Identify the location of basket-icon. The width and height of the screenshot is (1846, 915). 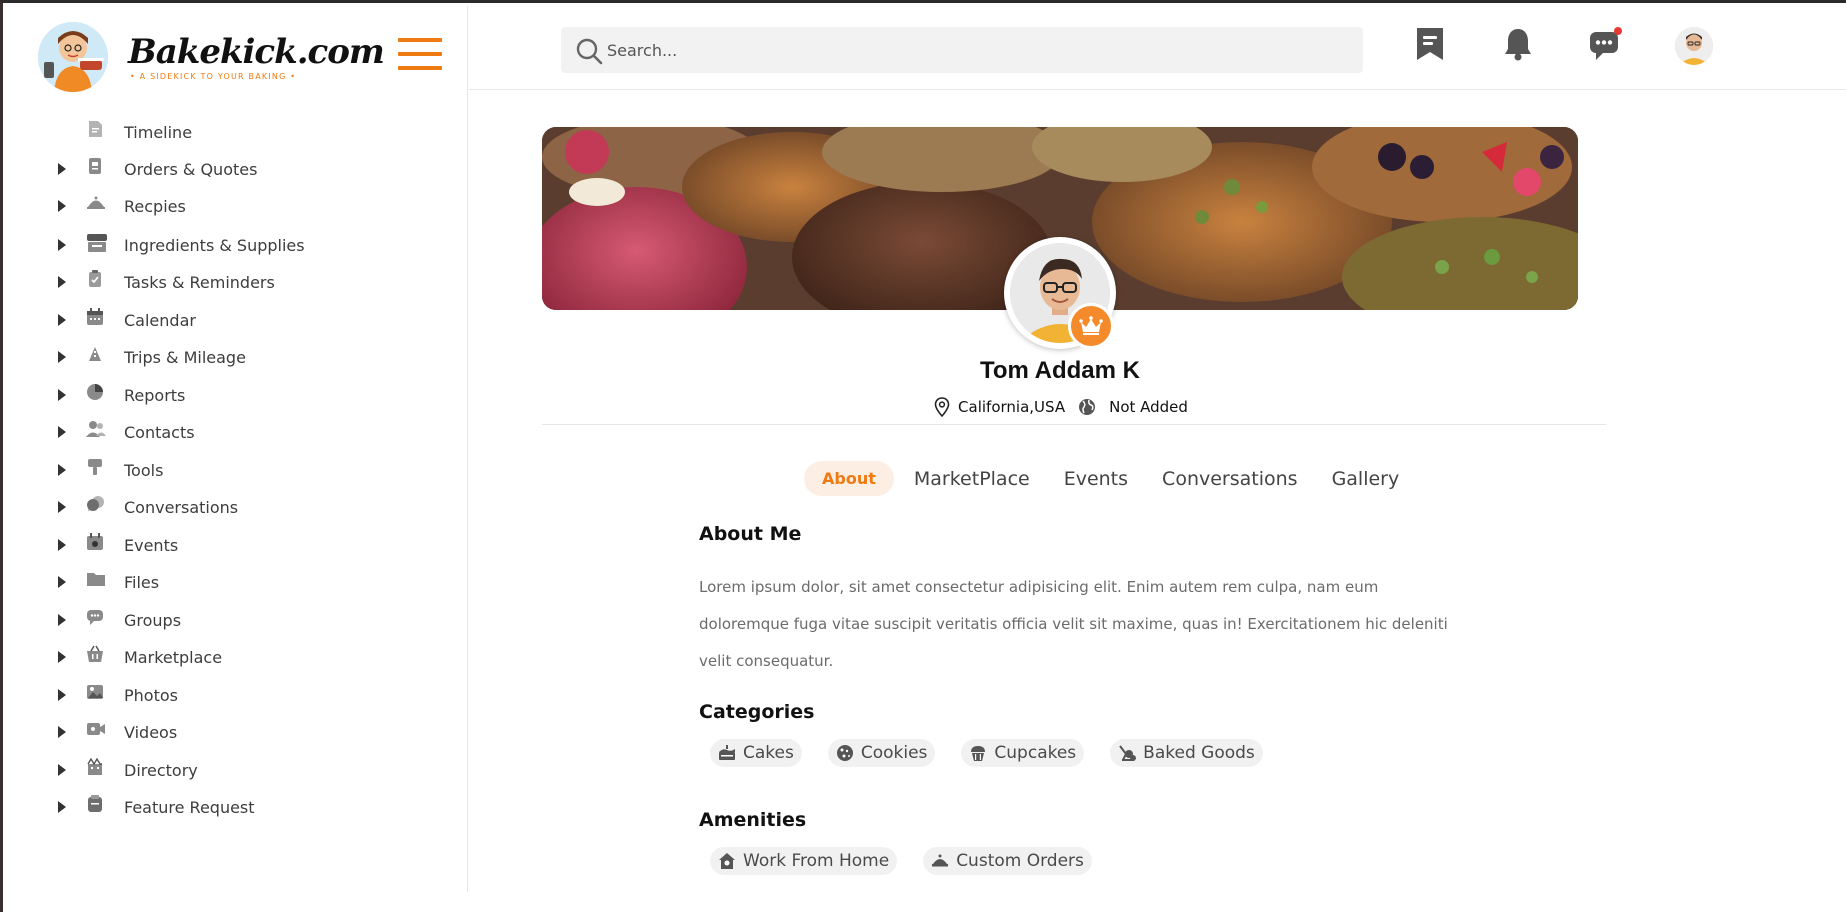
(96, 654).